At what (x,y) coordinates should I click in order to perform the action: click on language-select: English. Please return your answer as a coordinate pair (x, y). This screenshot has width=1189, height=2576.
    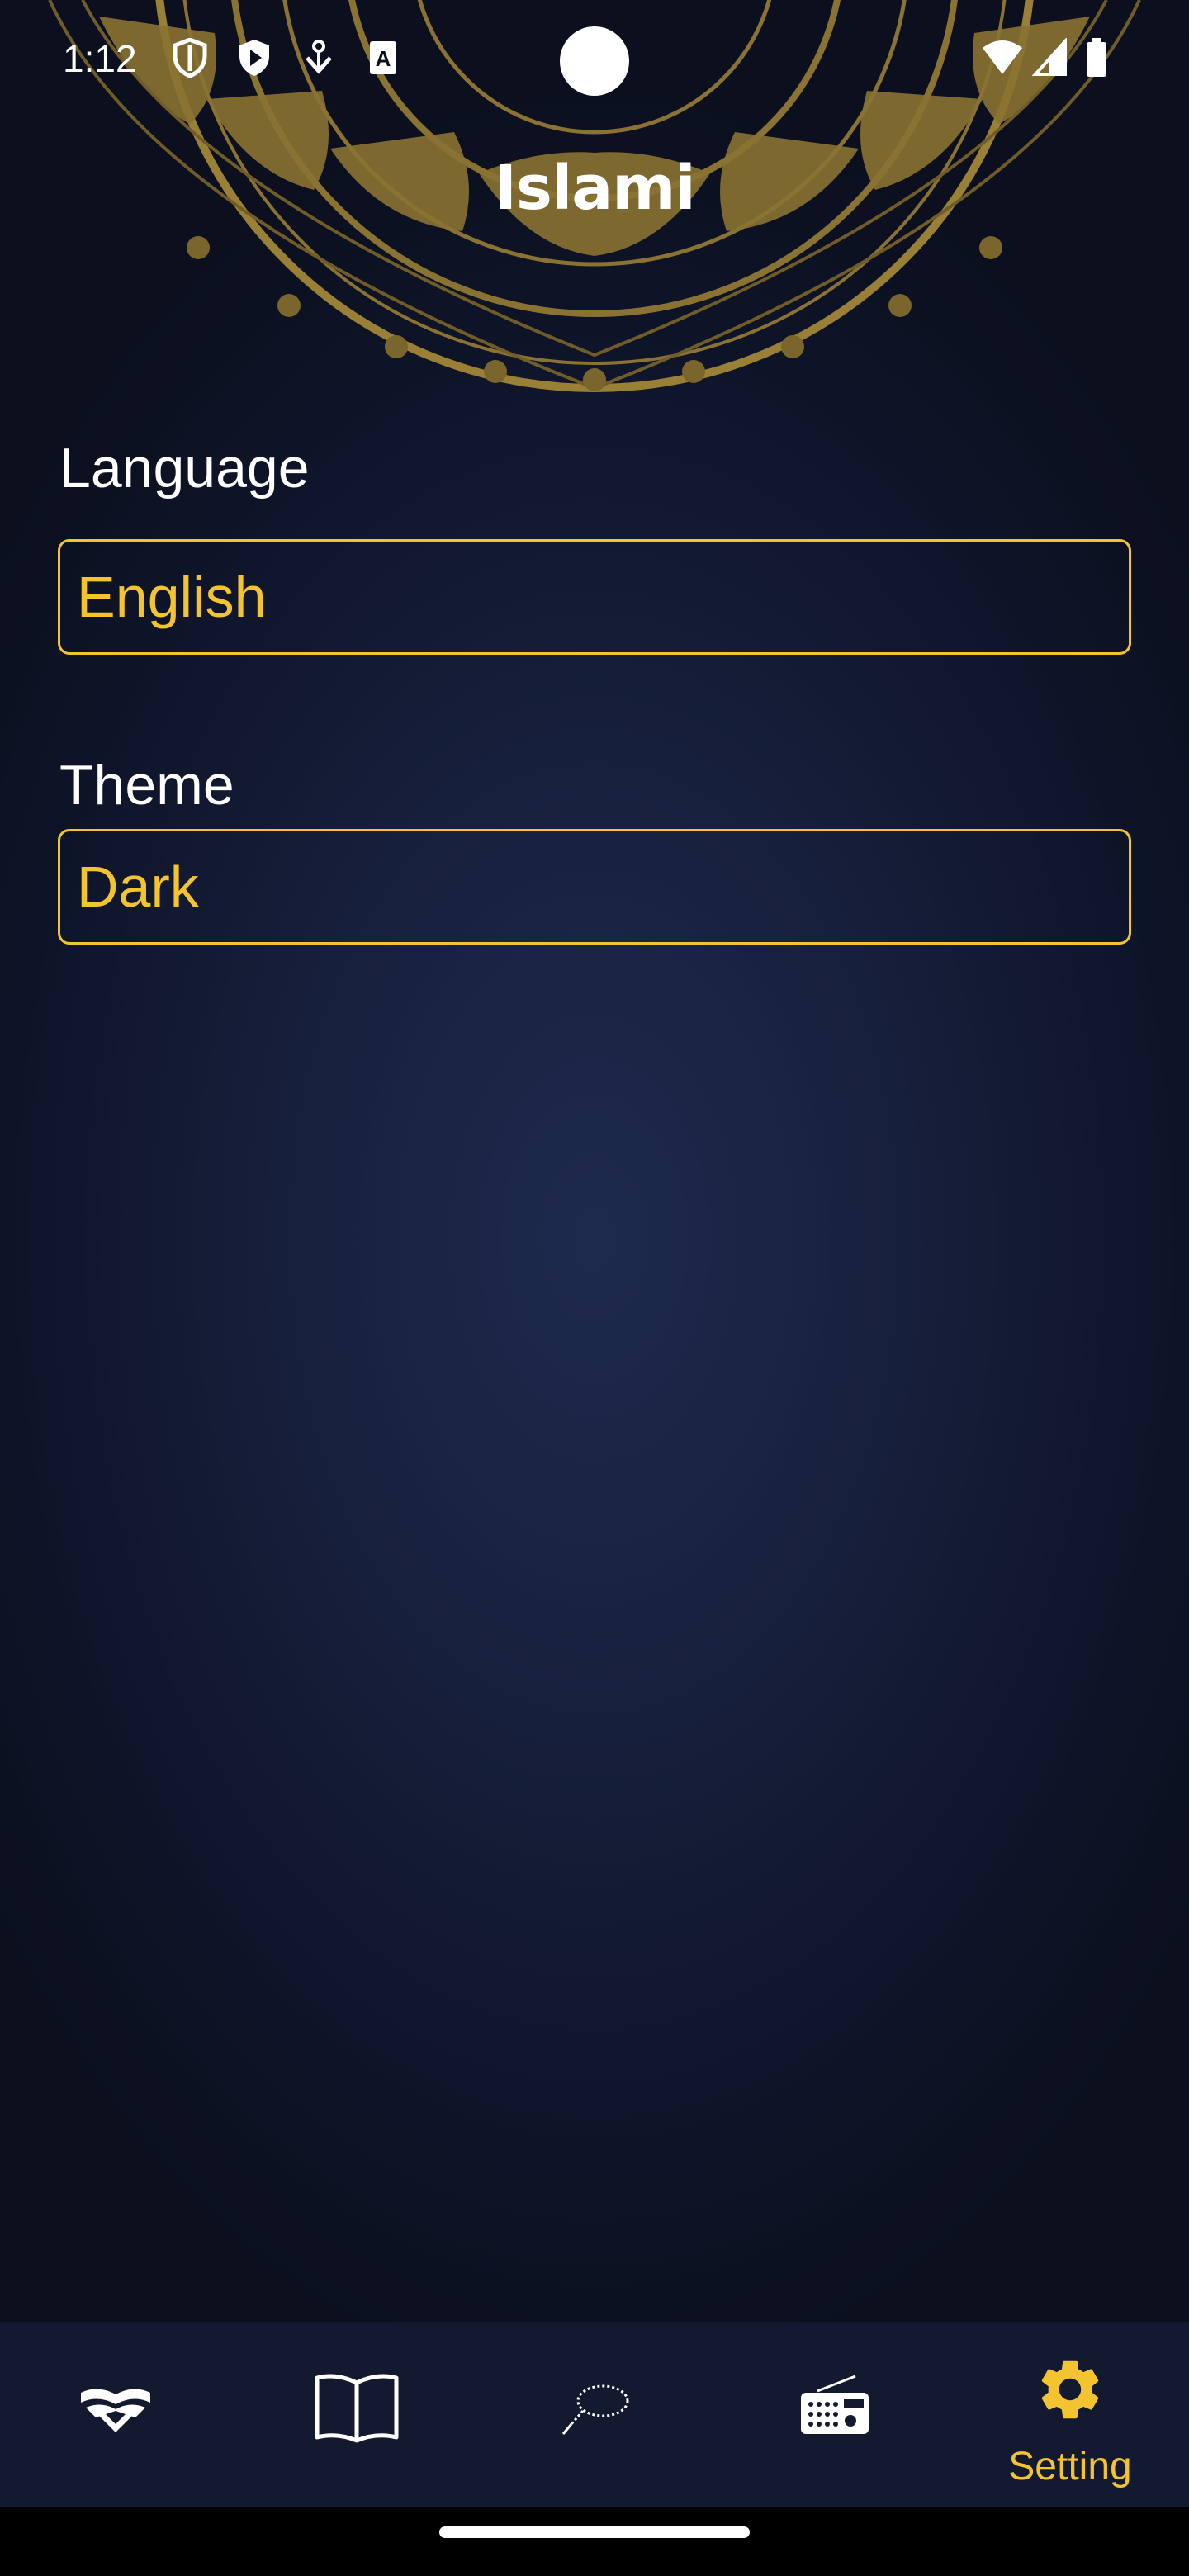
    Looking at the image, I should click on (594, 597).